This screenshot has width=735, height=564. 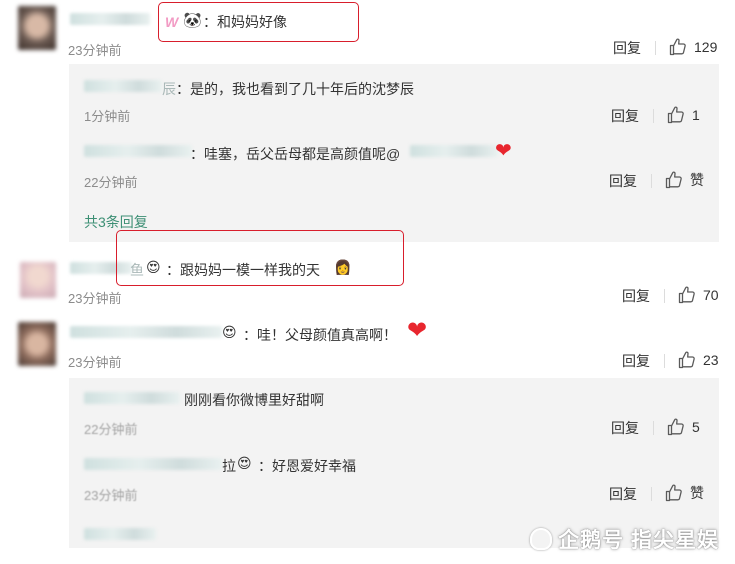 I want to click on like-count: 1, so click(x=696, y=115).